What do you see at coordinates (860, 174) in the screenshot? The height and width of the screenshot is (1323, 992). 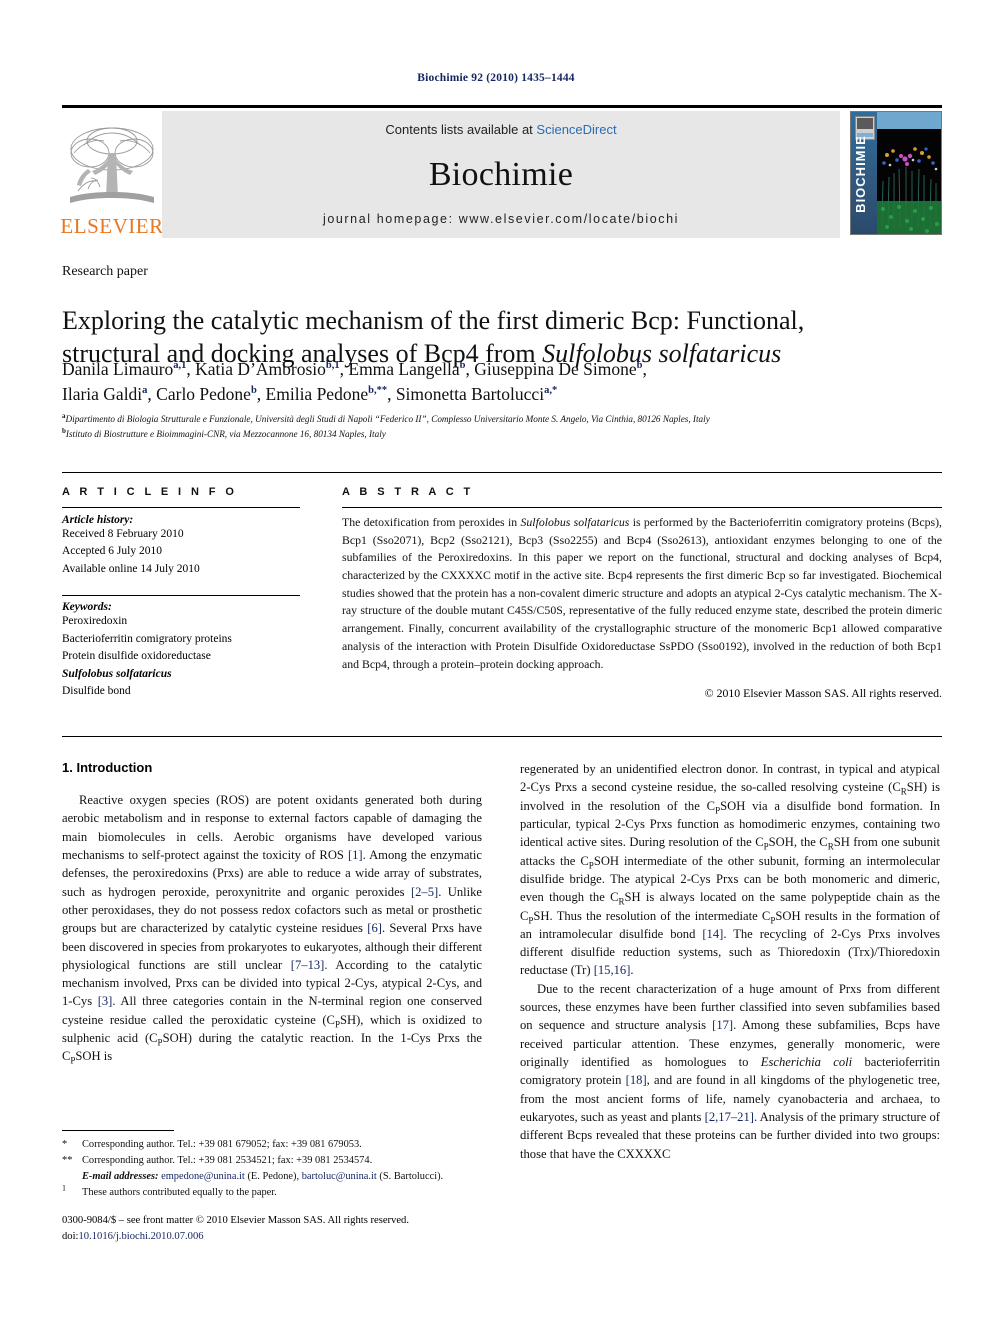 I see `cover-journal-name: BIOCHIMIE` at bounding box center [860, 174].